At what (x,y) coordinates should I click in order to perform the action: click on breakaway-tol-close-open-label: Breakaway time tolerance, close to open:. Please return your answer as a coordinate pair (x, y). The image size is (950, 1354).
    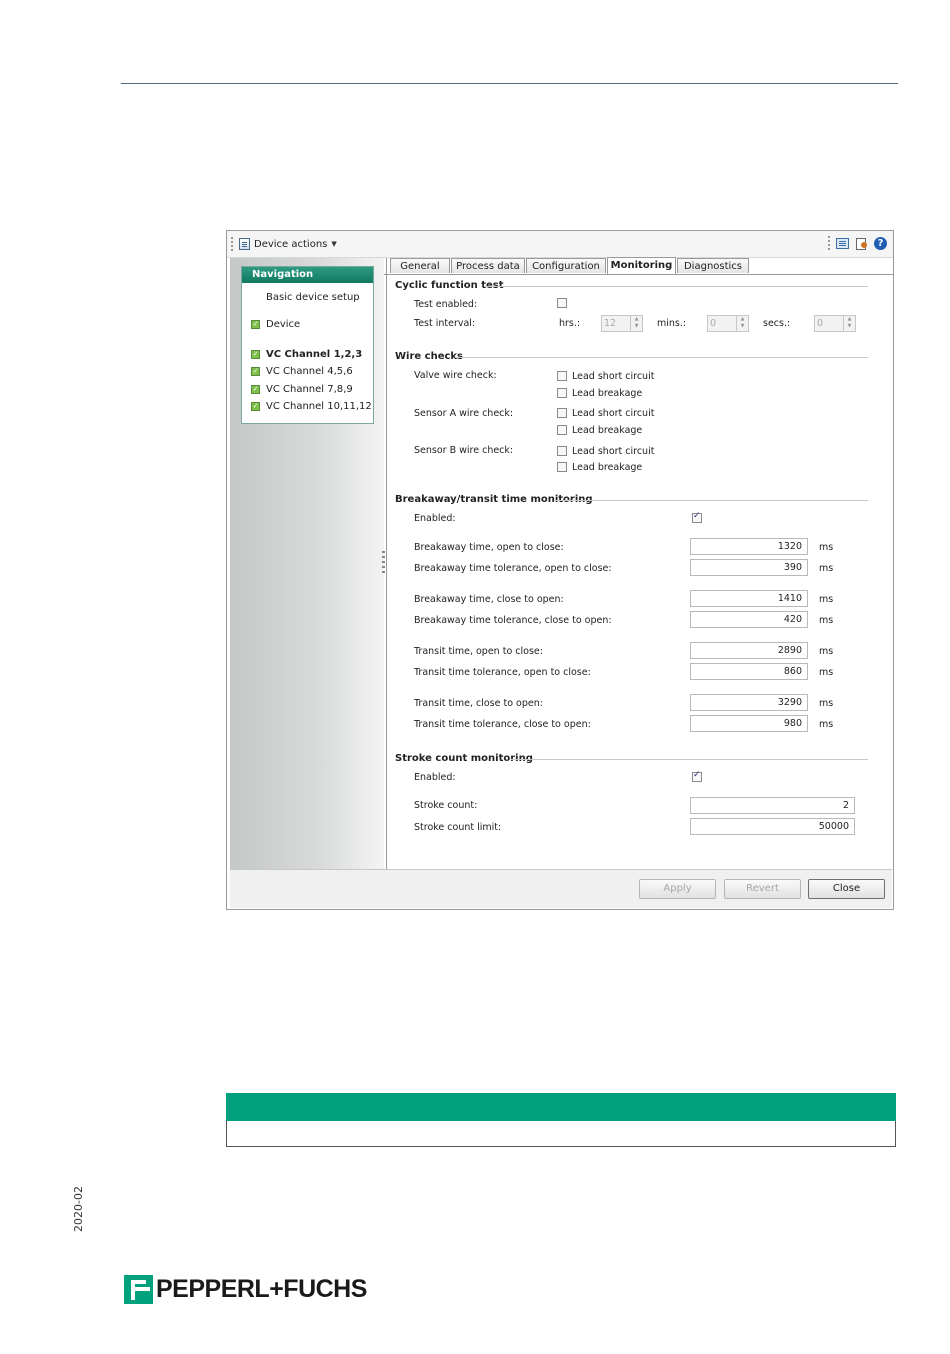
    Looking at the image, I should click on (513, 620).